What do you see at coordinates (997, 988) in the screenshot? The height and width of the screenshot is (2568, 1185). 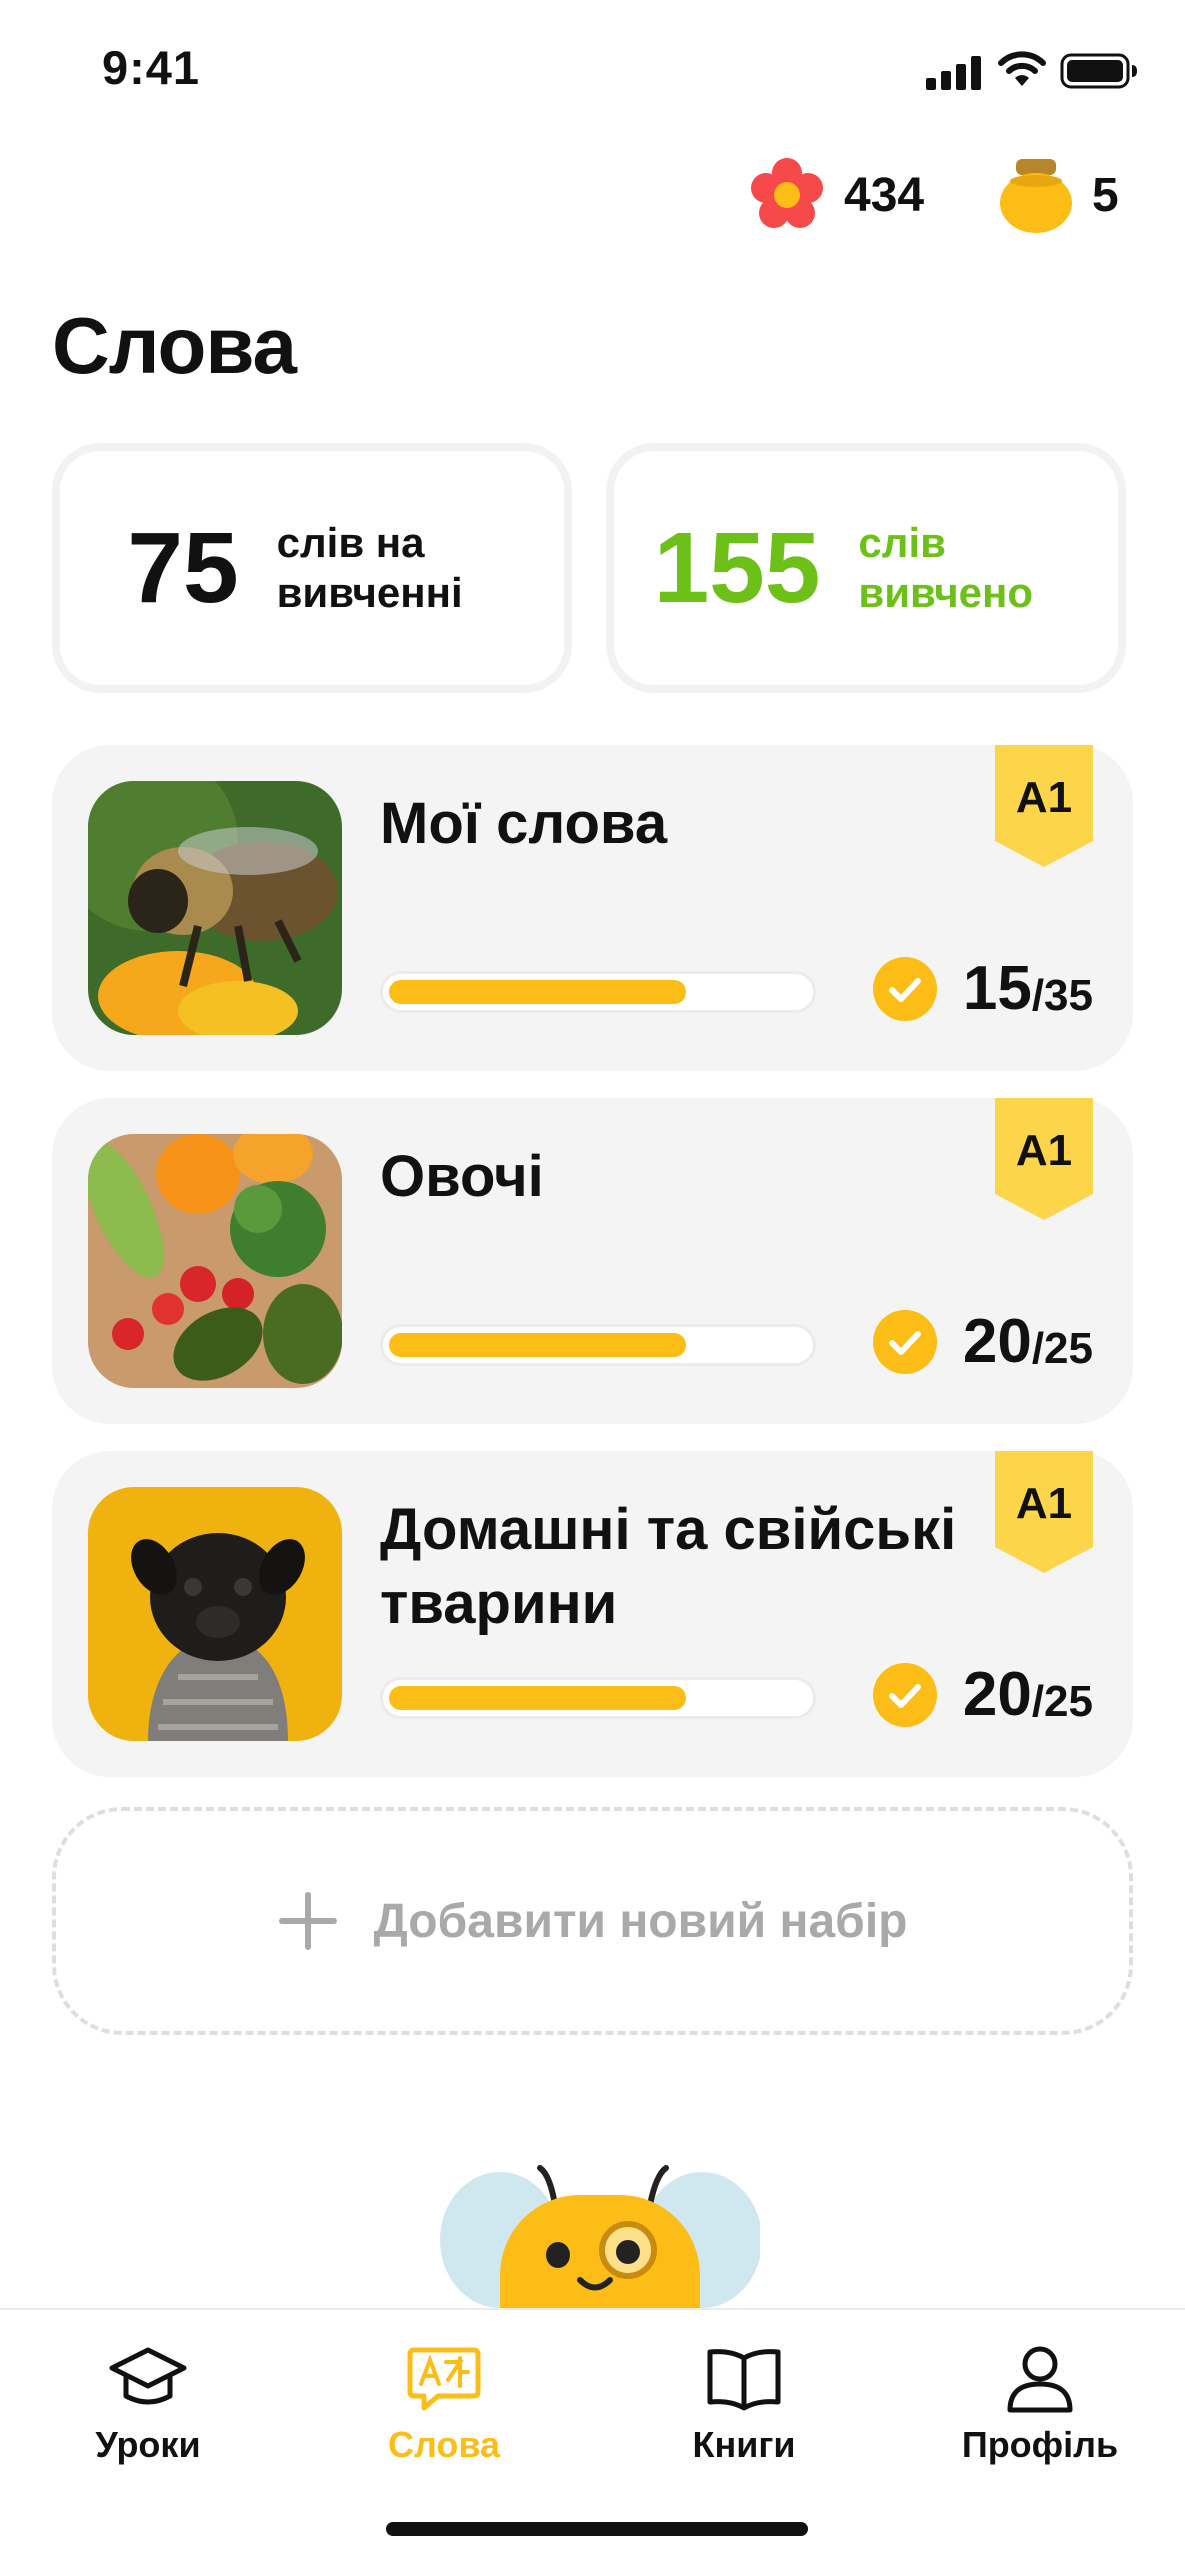 I see `words-done: 15` at bounding box center [997, 988].